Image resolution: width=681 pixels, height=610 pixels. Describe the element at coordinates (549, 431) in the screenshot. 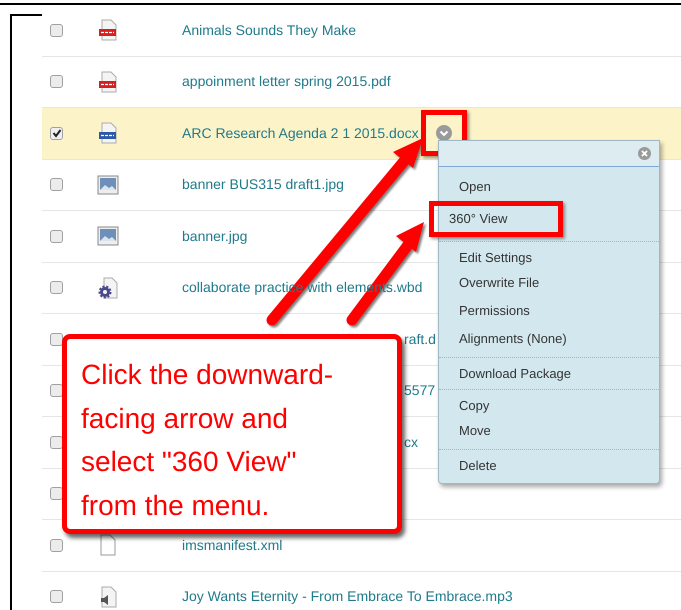

I see `menu-item: Move` at that location.